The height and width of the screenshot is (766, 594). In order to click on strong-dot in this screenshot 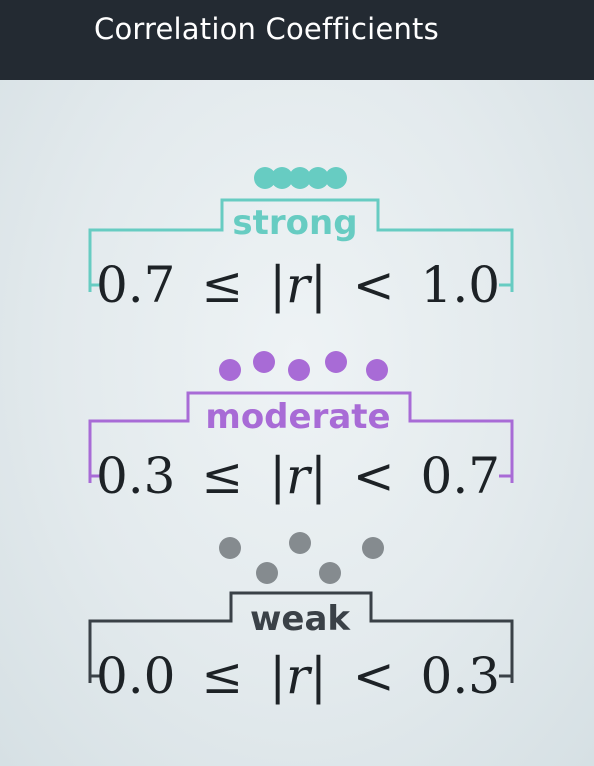, I will do `click(336, 178)`.